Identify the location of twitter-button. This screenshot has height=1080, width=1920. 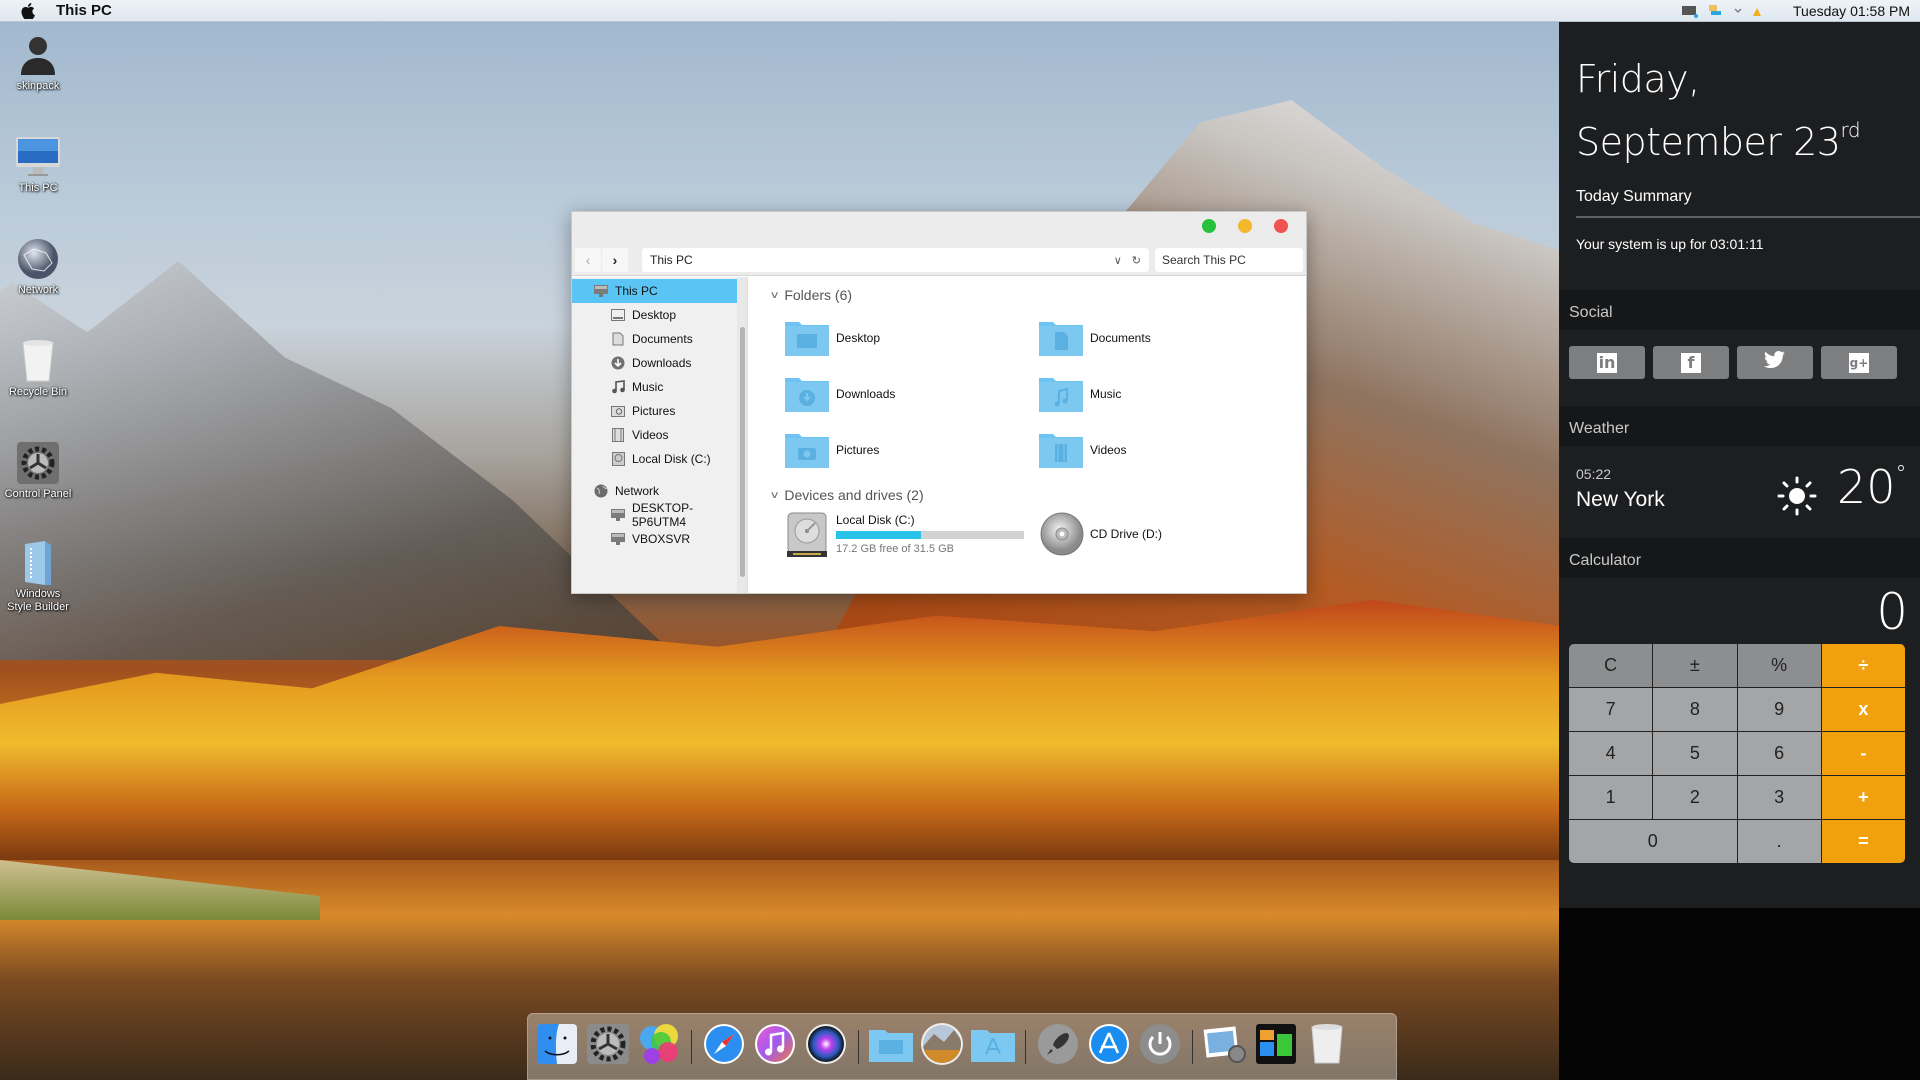
(1775, 362).